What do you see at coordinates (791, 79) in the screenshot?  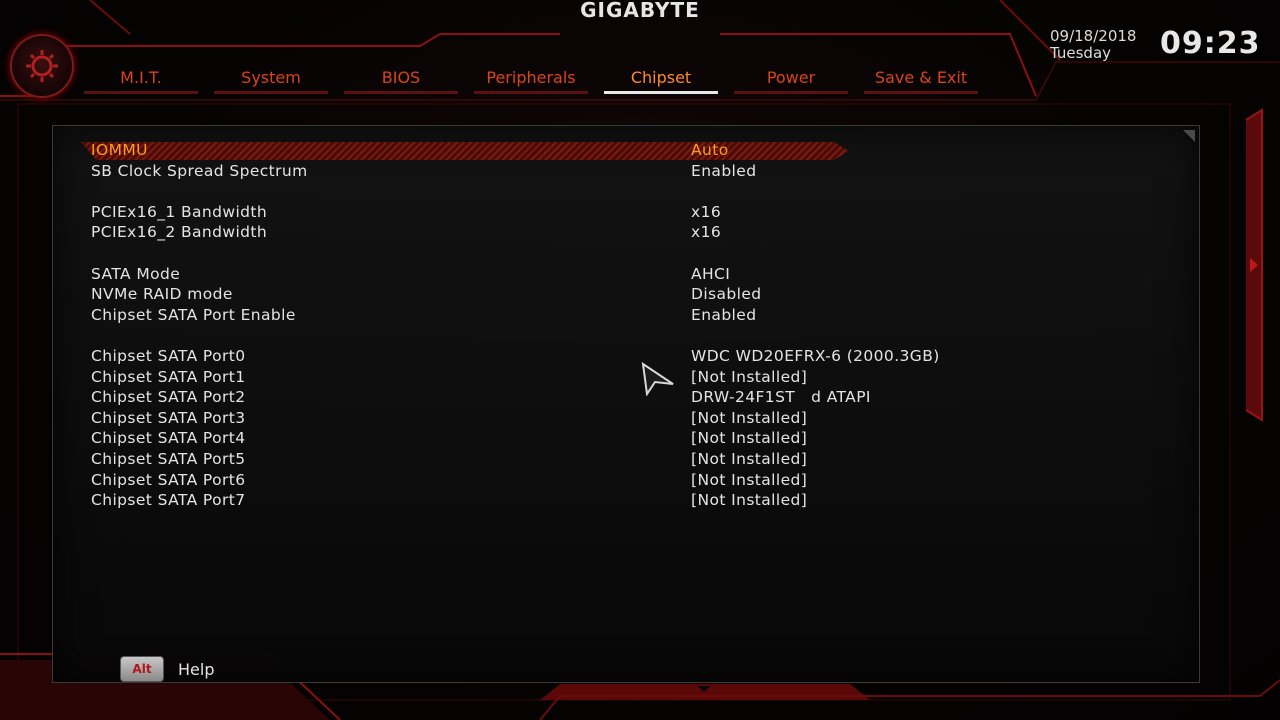 I see `tab-power: Power` at bounding box center [791, 79].